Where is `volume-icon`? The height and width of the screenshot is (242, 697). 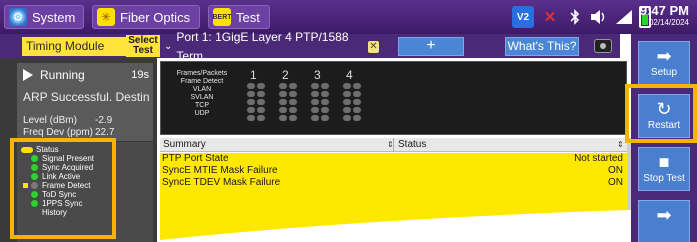 volume-icon is located at coordinates (599, 17).